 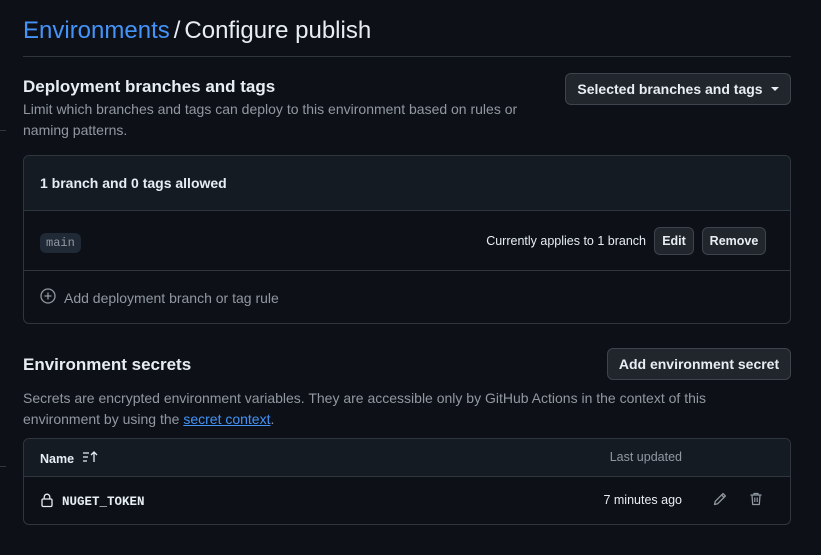 What do you see at coordinates (57, 458) in the screenshot?
I see `name-column-label: Name` at bounding box center [57, 458].